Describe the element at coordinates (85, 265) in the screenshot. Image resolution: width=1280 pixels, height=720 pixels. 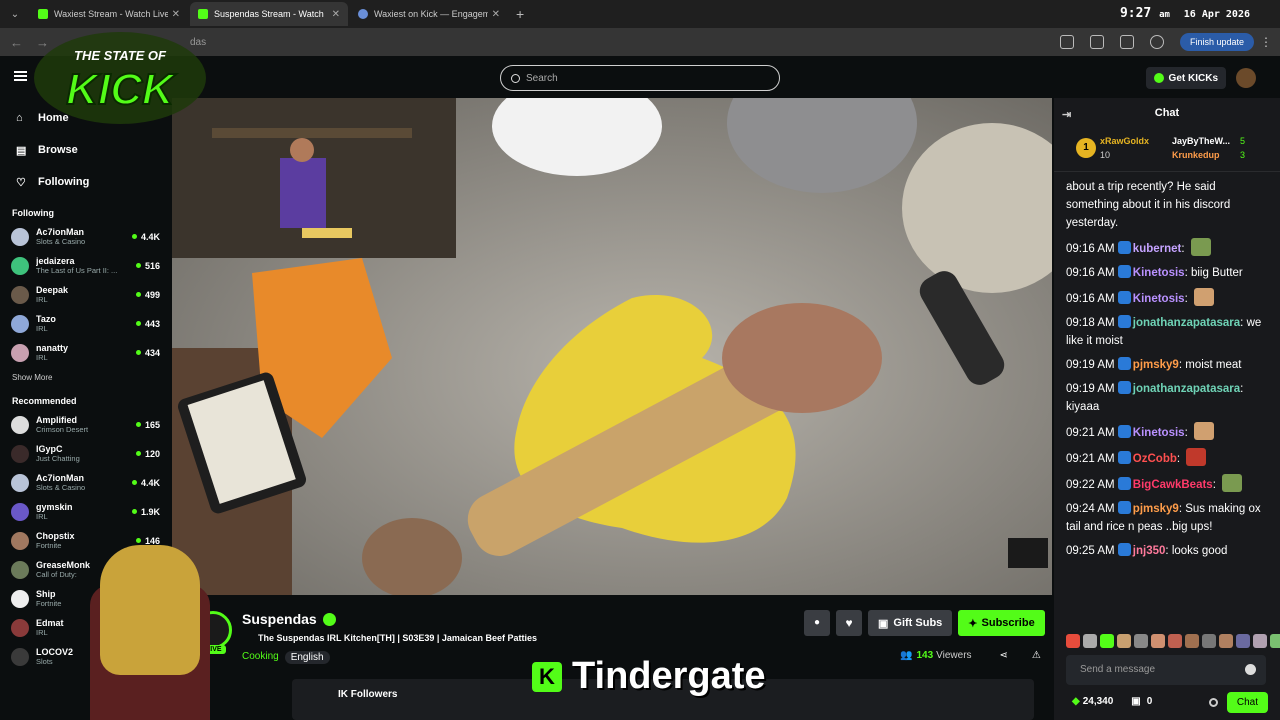
I see `following-channel-row: jedaizera The Last of Us Part II: ... 516` at that location.